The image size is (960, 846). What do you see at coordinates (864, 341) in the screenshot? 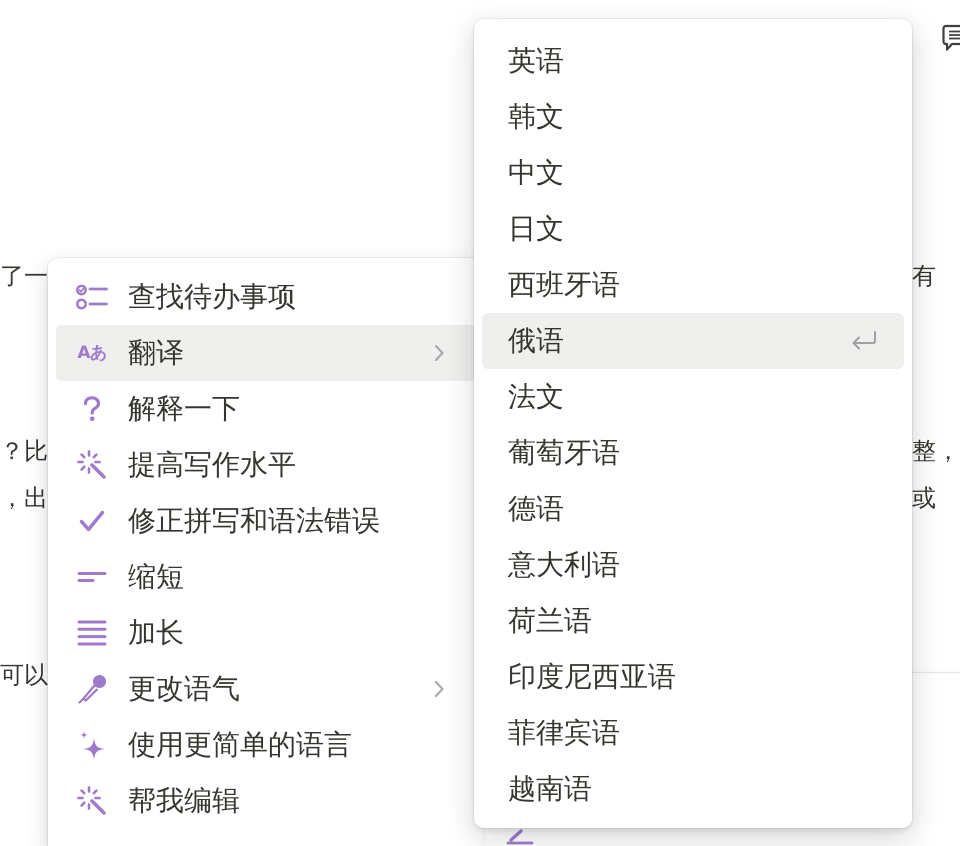
I see `return-key-icon` at bounding box center [864, 341].